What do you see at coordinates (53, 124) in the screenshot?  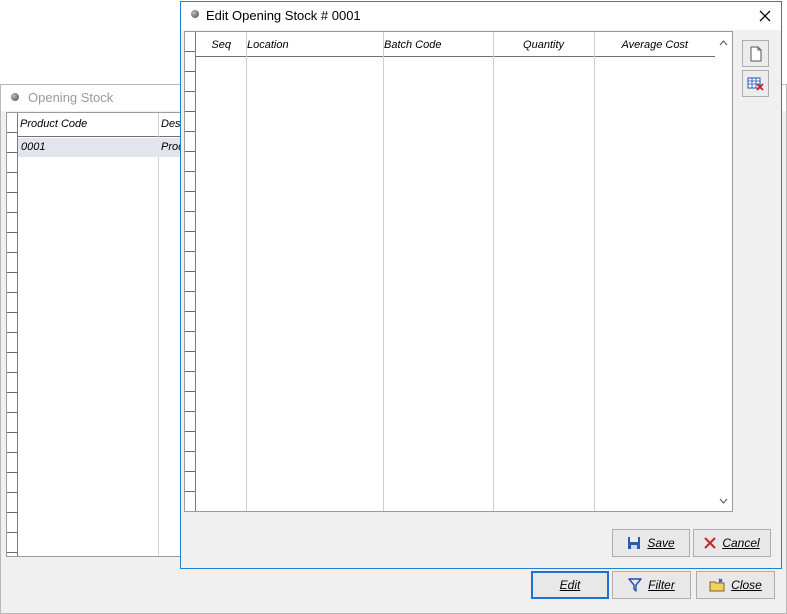 I see `column-header-product-code: Product Code` at bounding box center [53, 124].